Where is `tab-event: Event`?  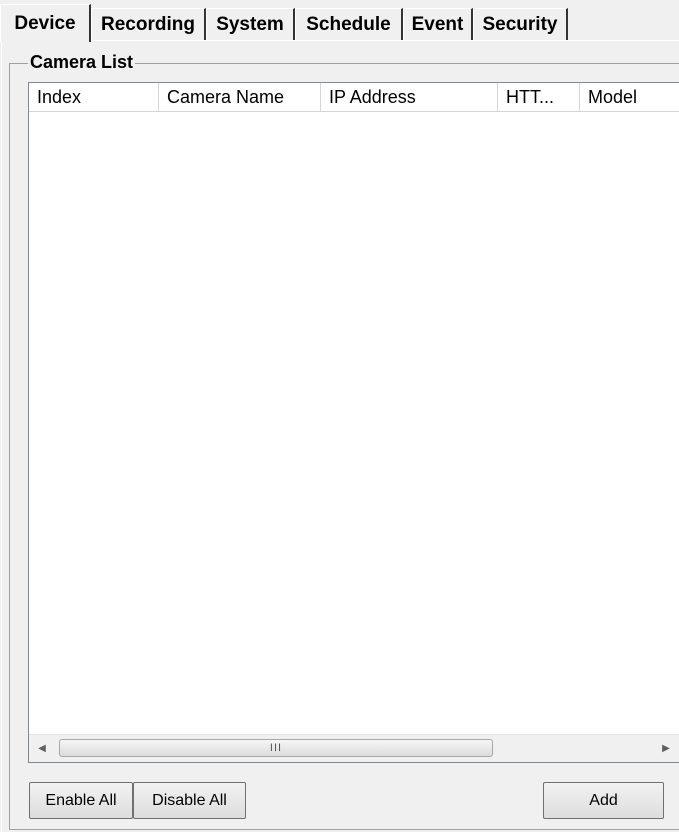
tab-event: Event is located at coordinates (438, 24).